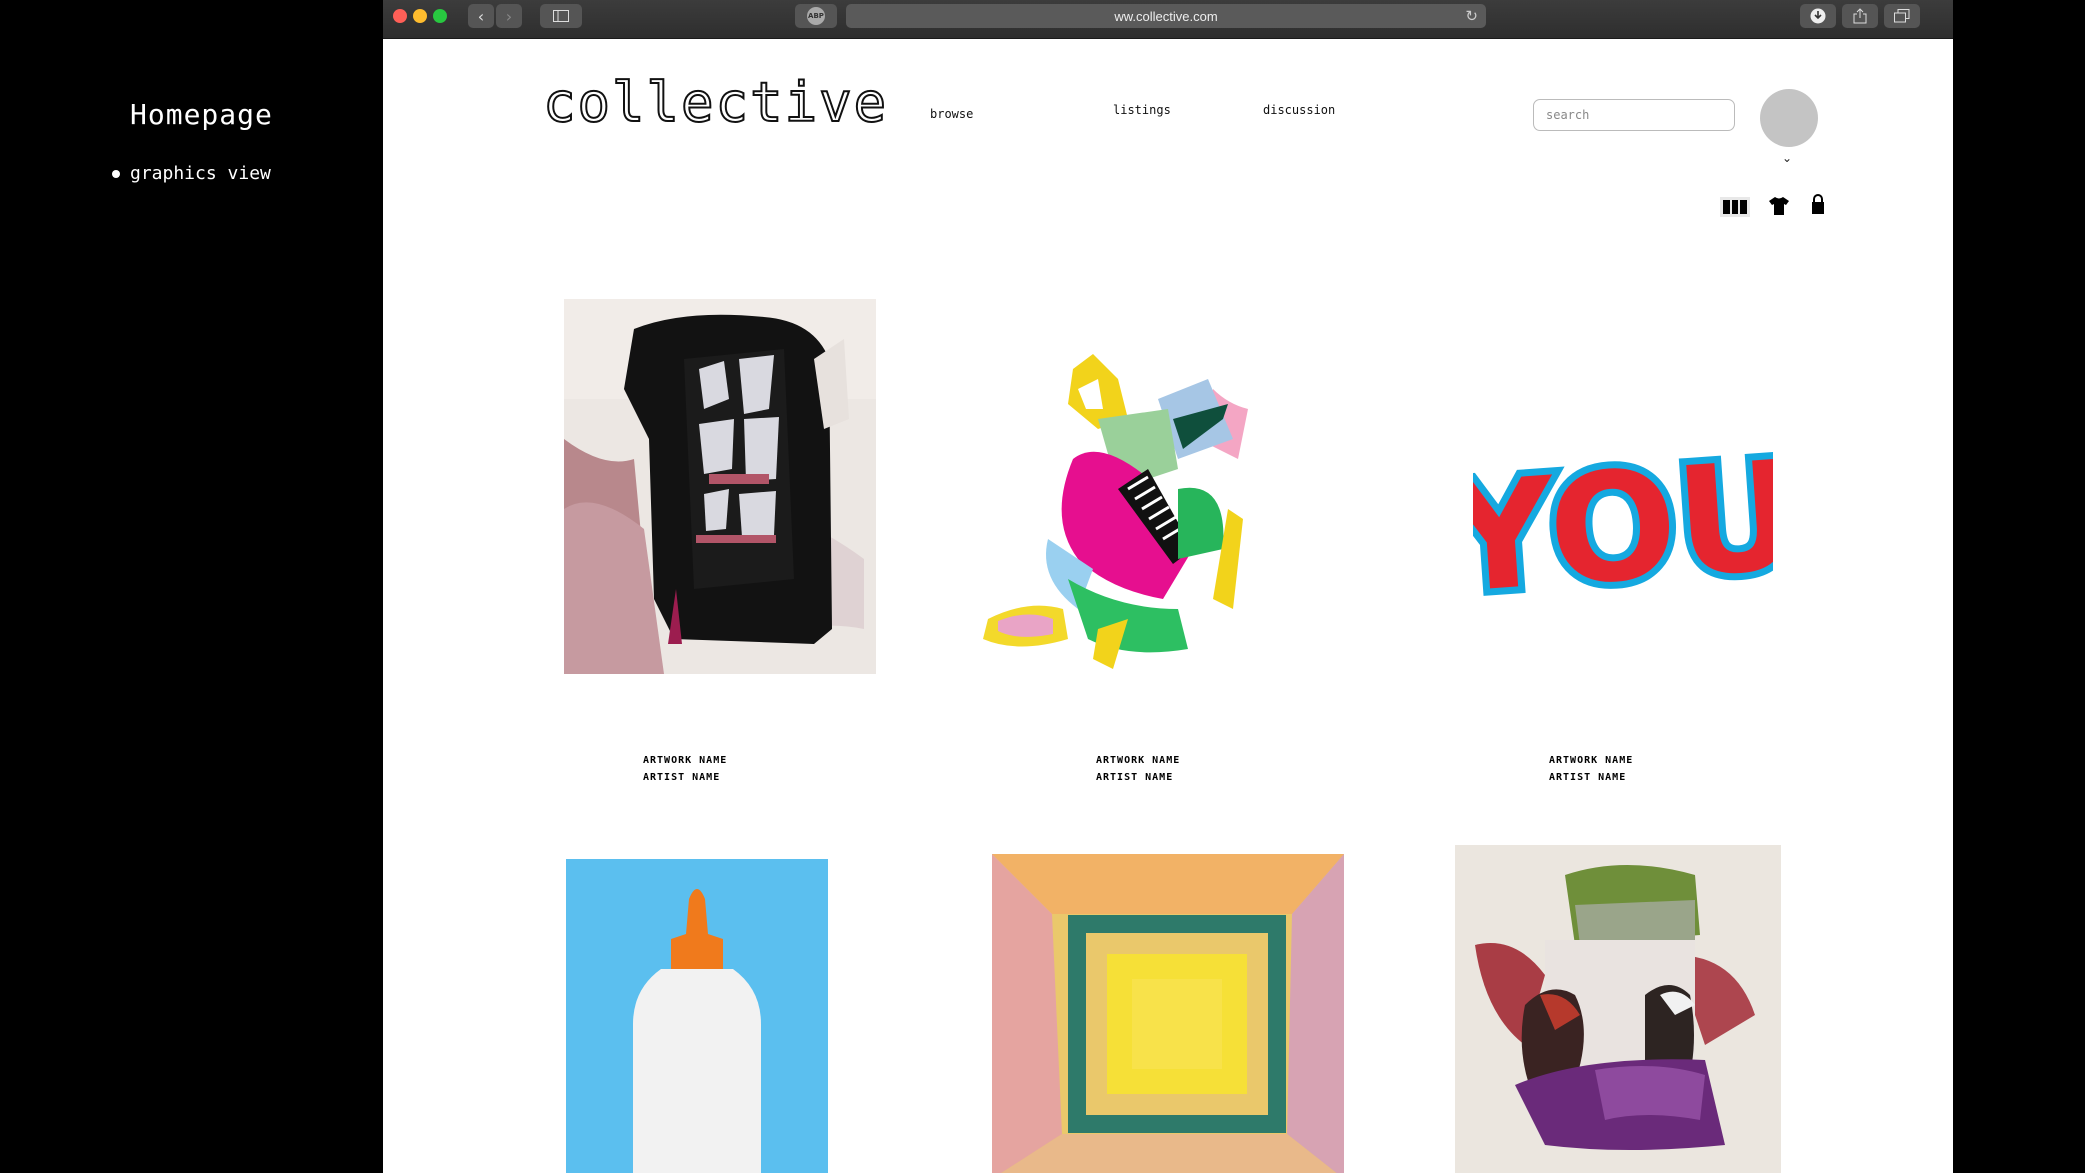 This screenshot has width=2085, height=1173. I want to click on you-lettering: YOU, so click(1623, 528).